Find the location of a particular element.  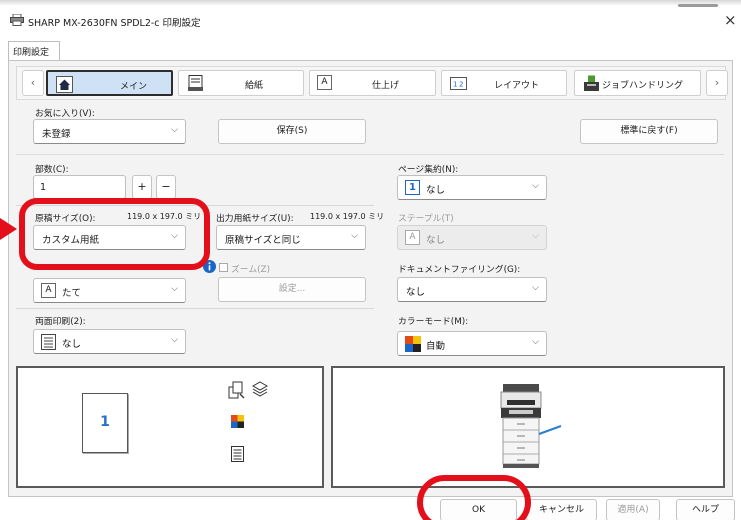

paper-tray-icon is located at coordinates (195, 83).